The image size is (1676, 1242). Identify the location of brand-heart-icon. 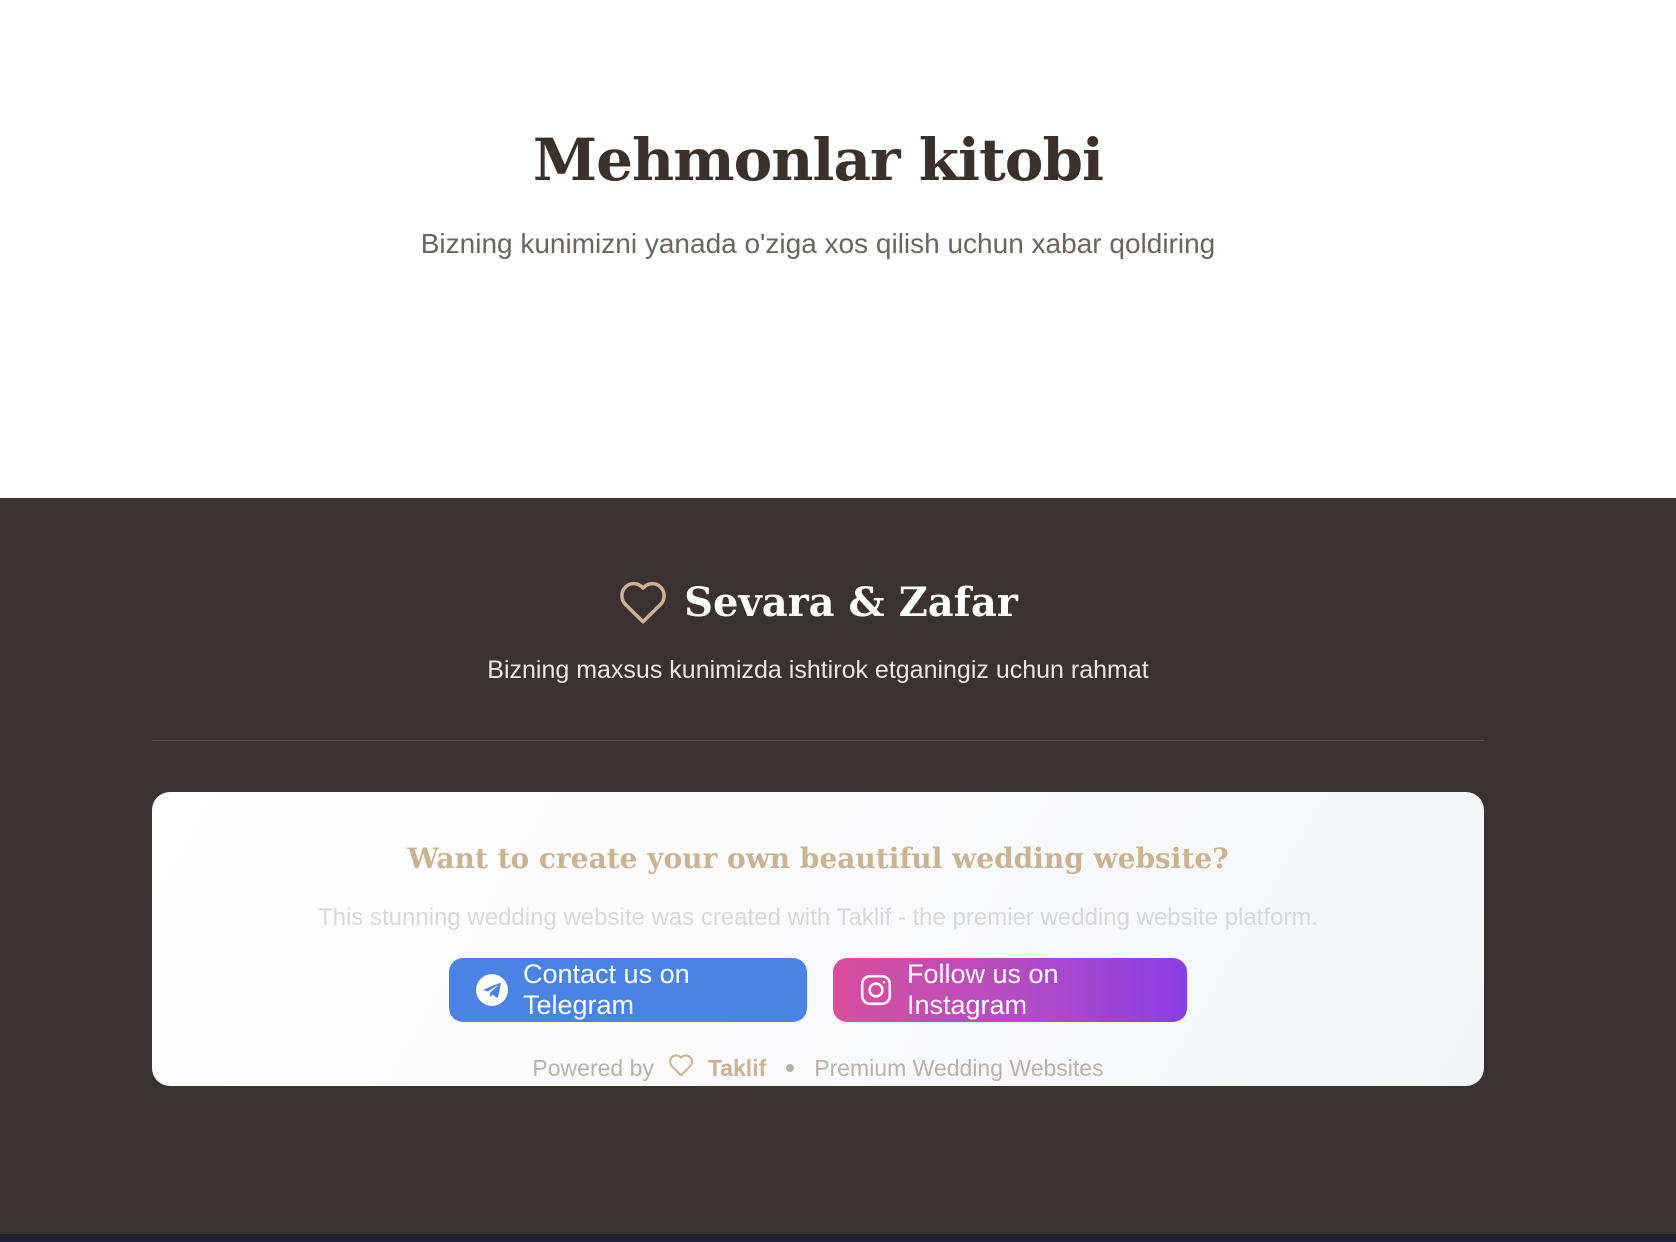
(681, 1068).